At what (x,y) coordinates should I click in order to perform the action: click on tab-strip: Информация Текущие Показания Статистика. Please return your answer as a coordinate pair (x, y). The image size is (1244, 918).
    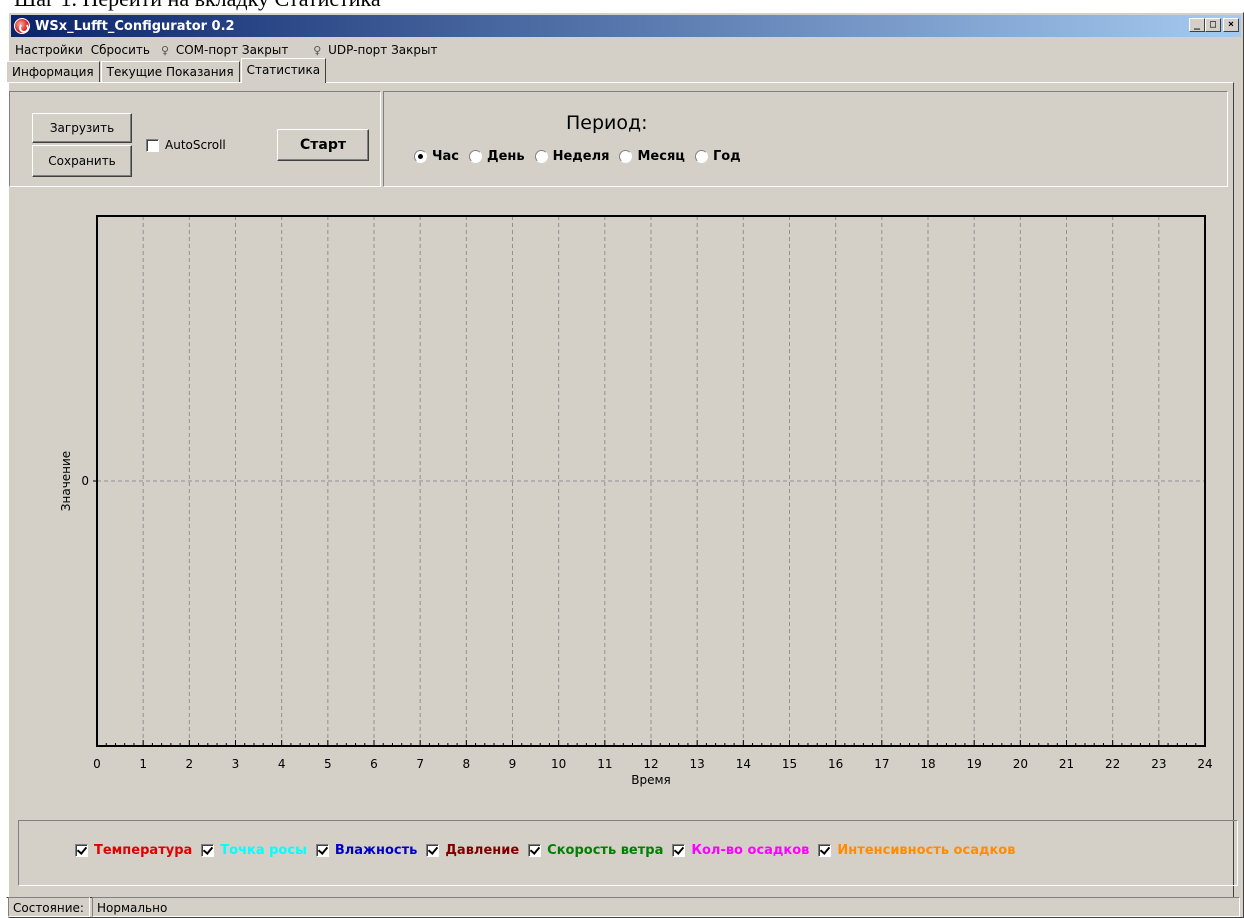
    Looking at the image, I should click on (166, 70).